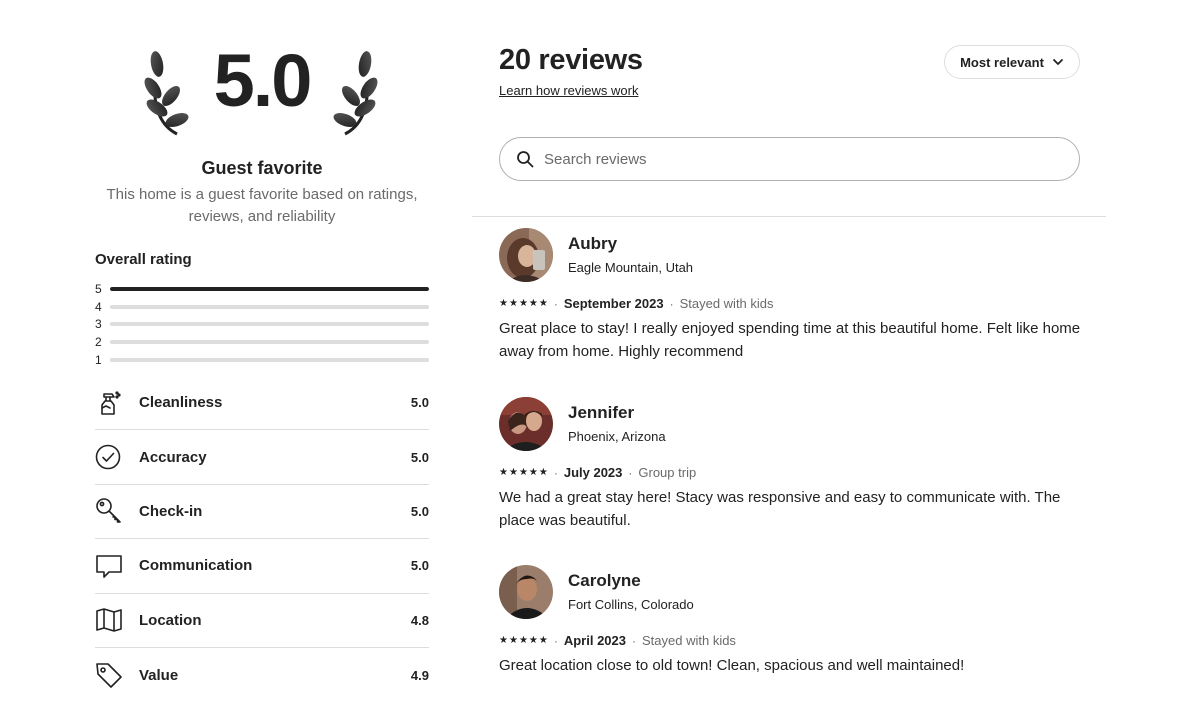  I want to click on distribution-row: 1, so click(262, 360).